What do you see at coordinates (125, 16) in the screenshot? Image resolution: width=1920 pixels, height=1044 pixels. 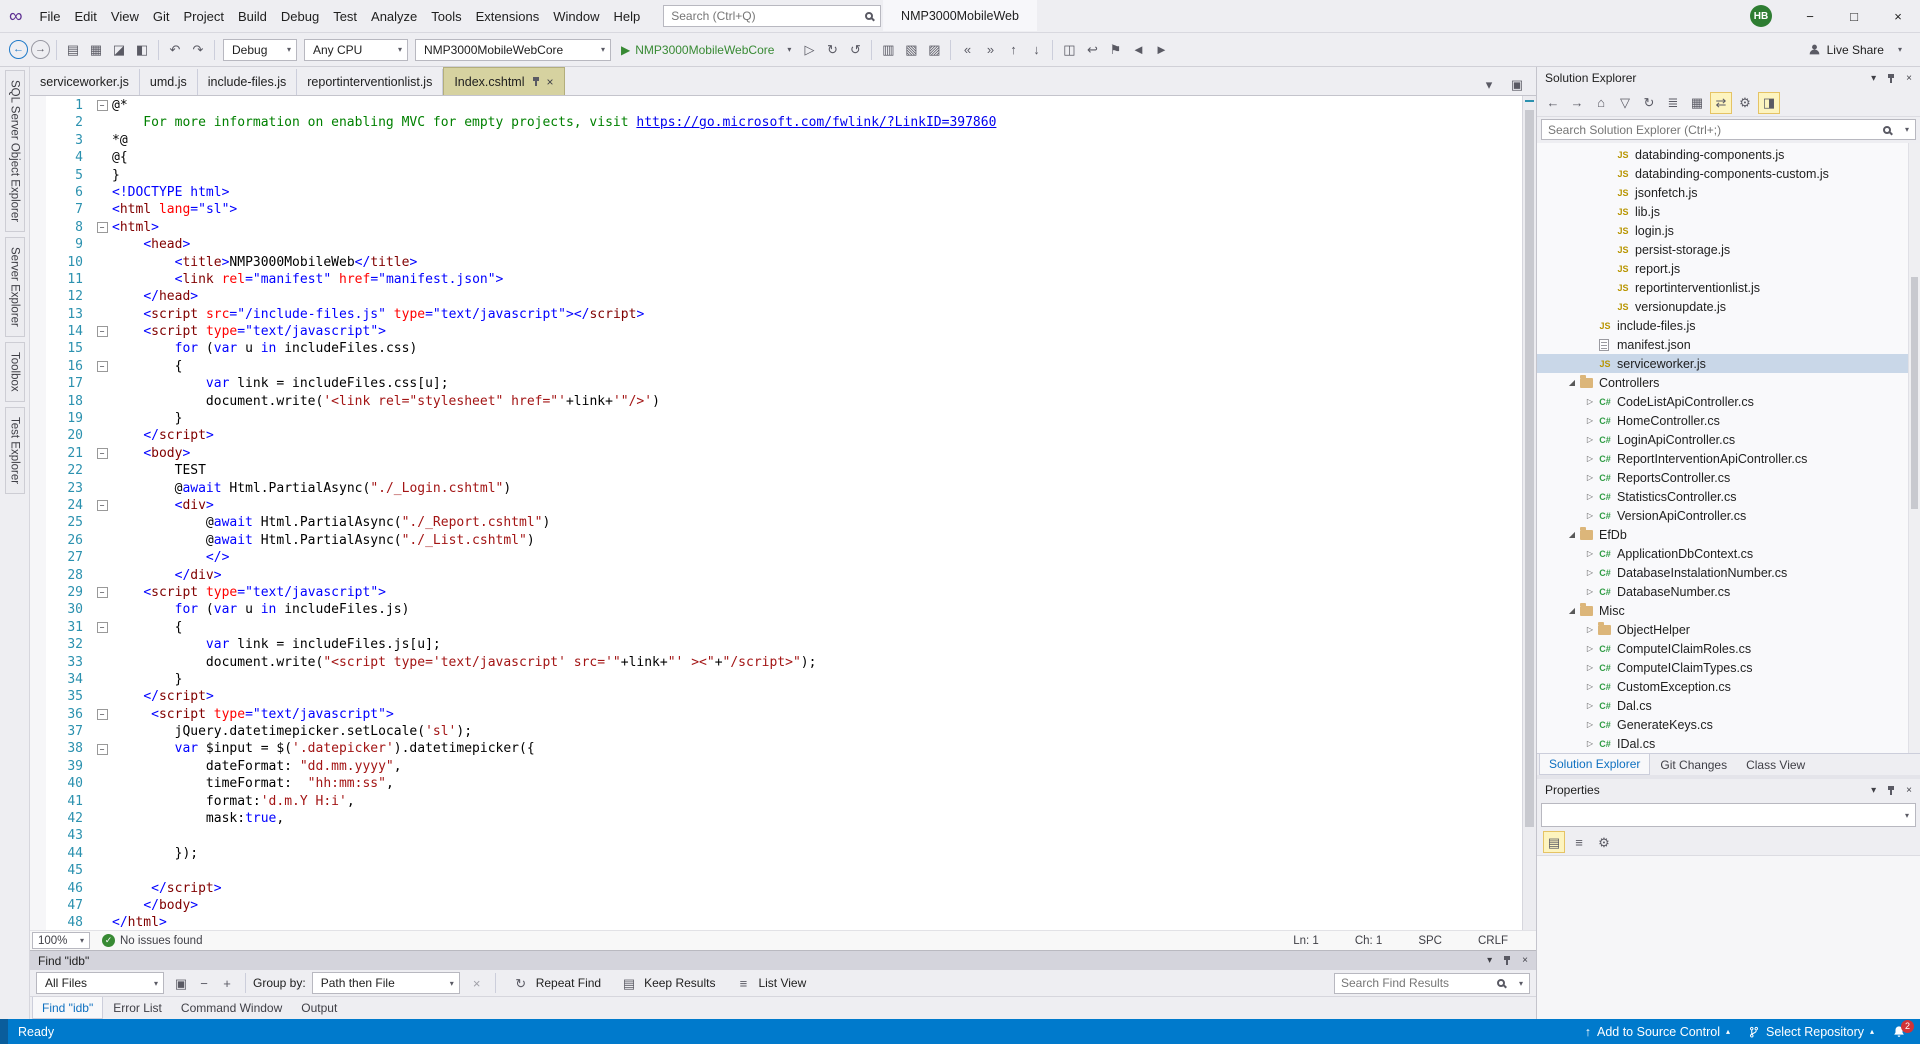 I see `menu-view: View` at bounding box center [125, 16].